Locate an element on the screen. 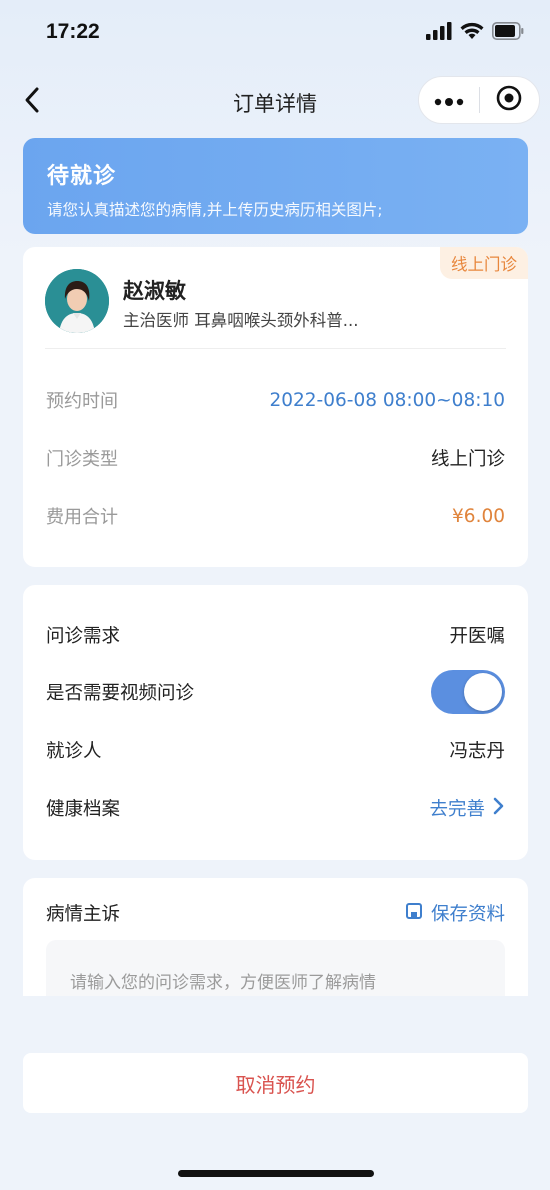 The height and width of the screenshot is (1190, 550). consult-need-label: 问诊需求 is located at coordinates (83, 636).